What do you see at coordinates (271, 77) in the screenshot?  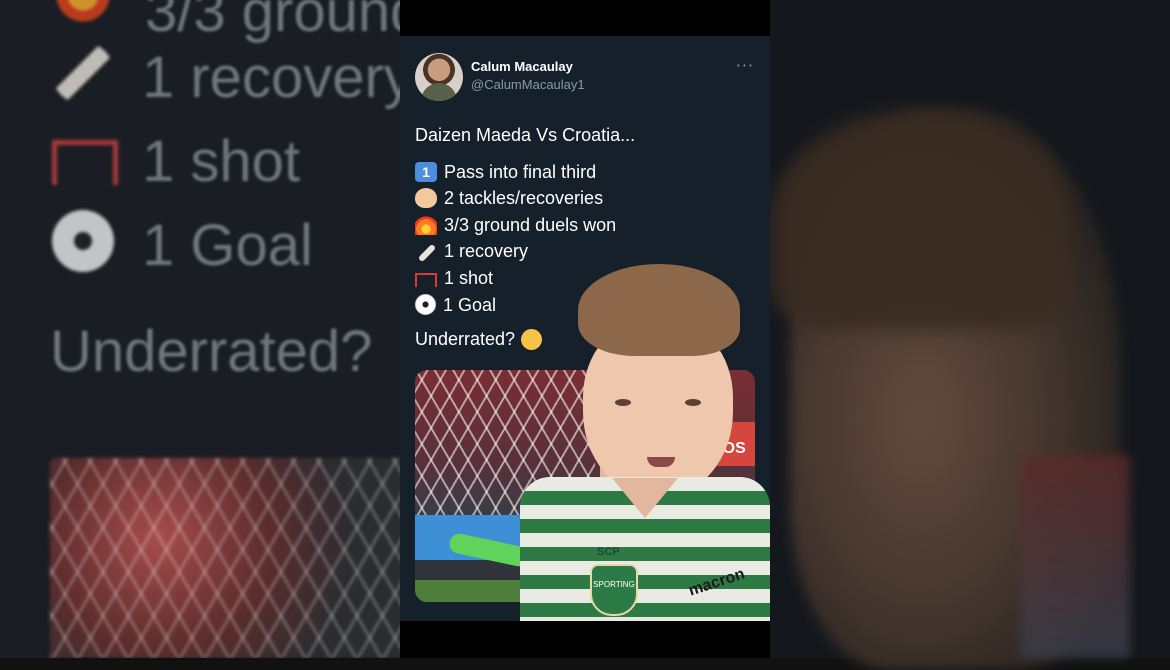 I see `background-stat-line: 1 recovery` at bounding box center [271, 77].